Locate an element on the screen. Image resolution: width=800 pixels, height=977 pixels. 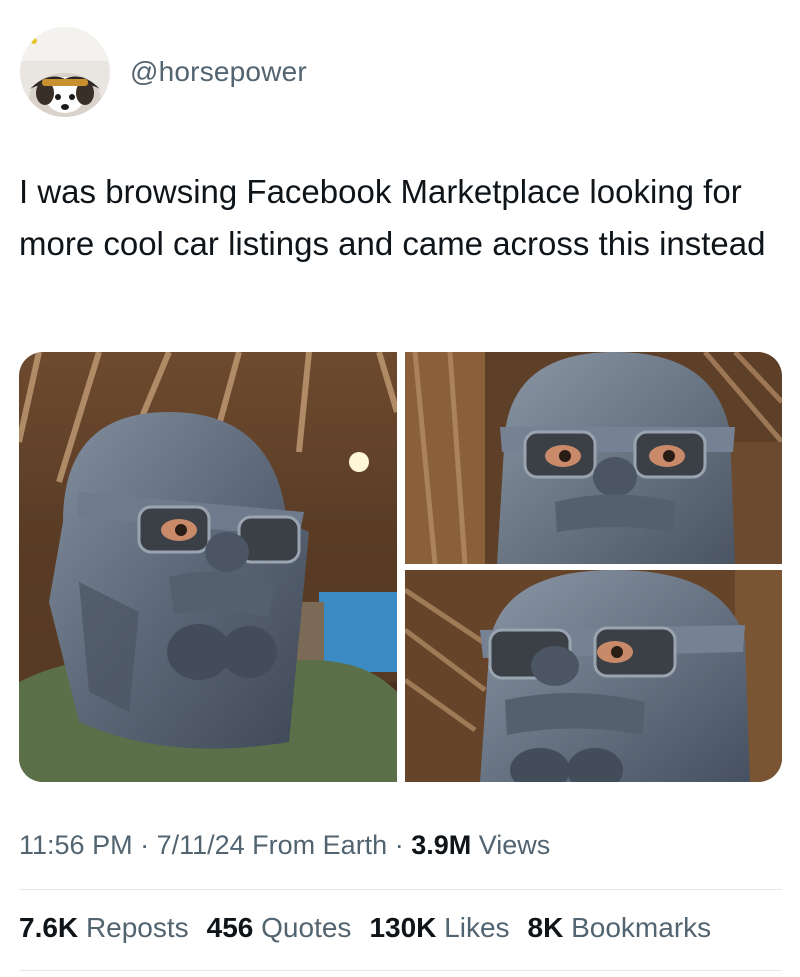
quotes-count: 456 is located at coordinates (230, 927).